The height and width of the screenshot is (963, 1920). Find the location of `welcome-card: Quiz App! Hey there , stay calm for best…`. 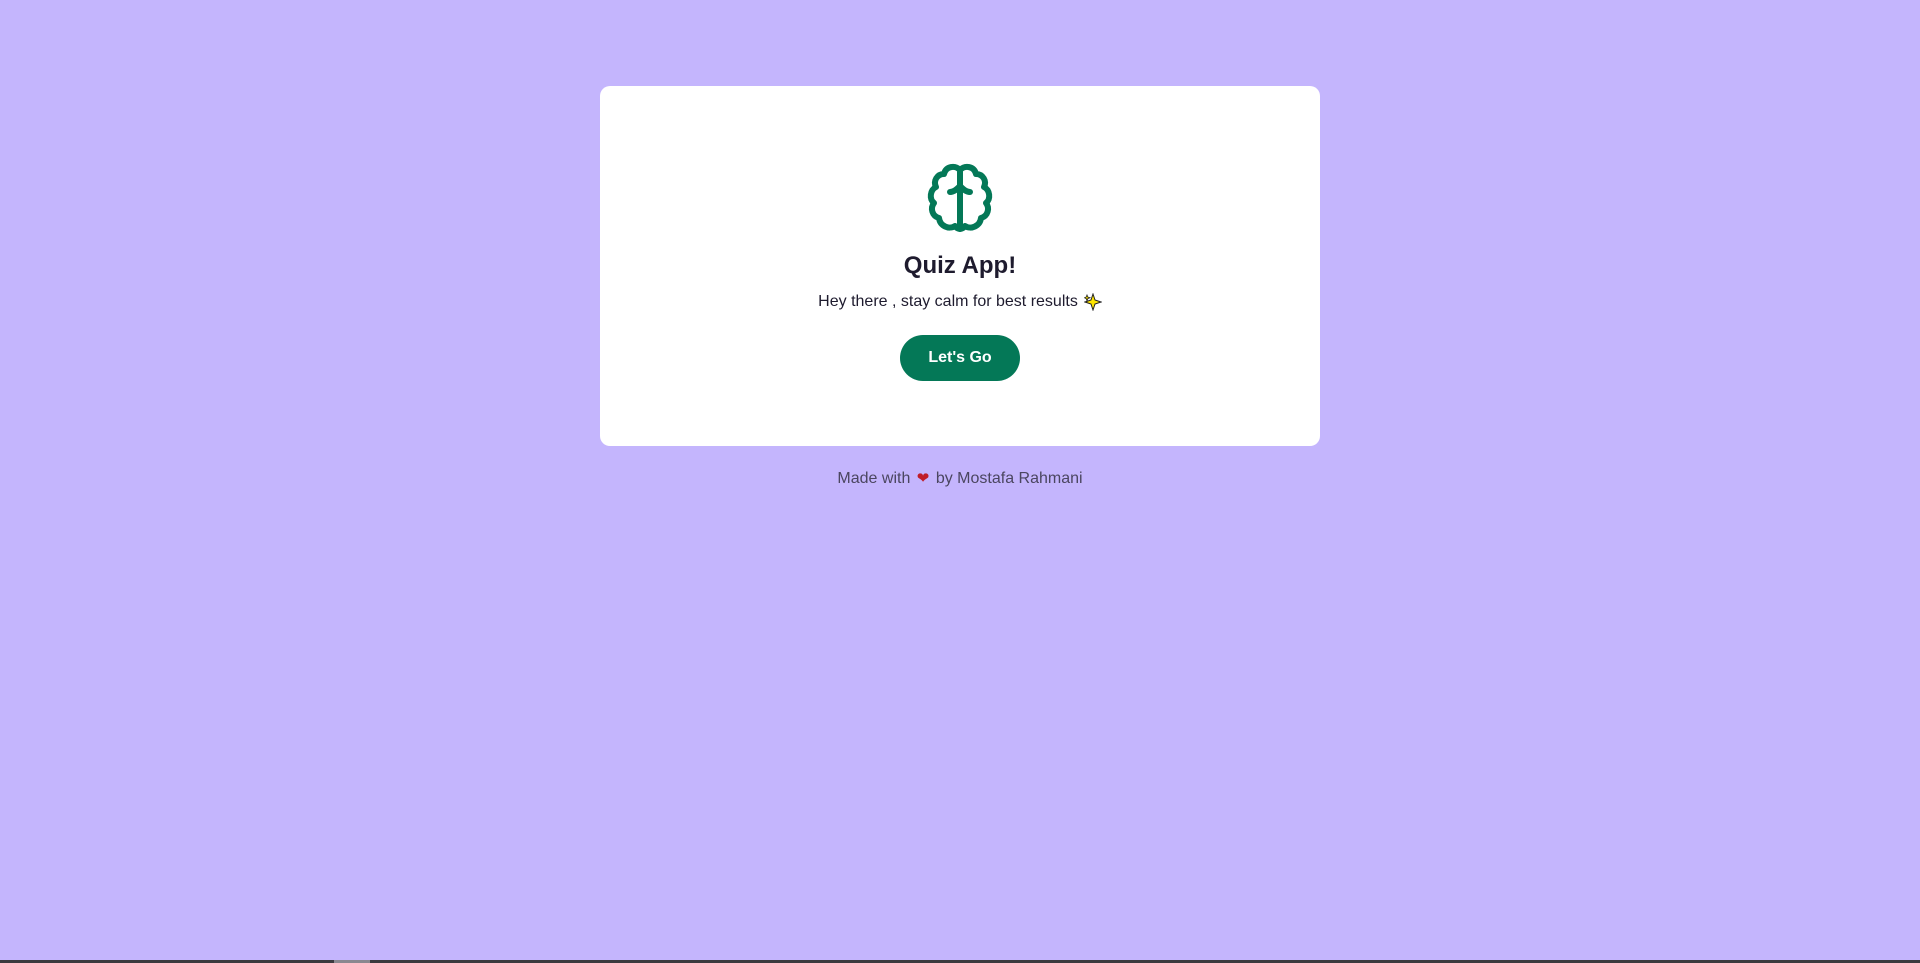

welcome-card: Quiz App! Hey there , stay calm for best… is located at coordinates (960, 266).